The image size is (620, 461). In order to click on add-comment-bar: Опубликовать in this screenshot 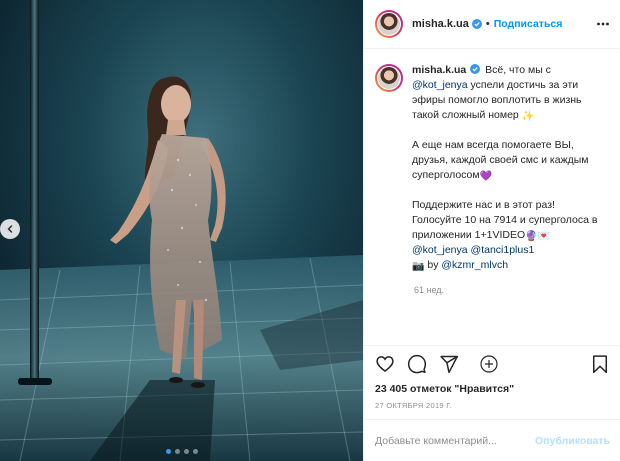, I will do `click(492, 440)`.